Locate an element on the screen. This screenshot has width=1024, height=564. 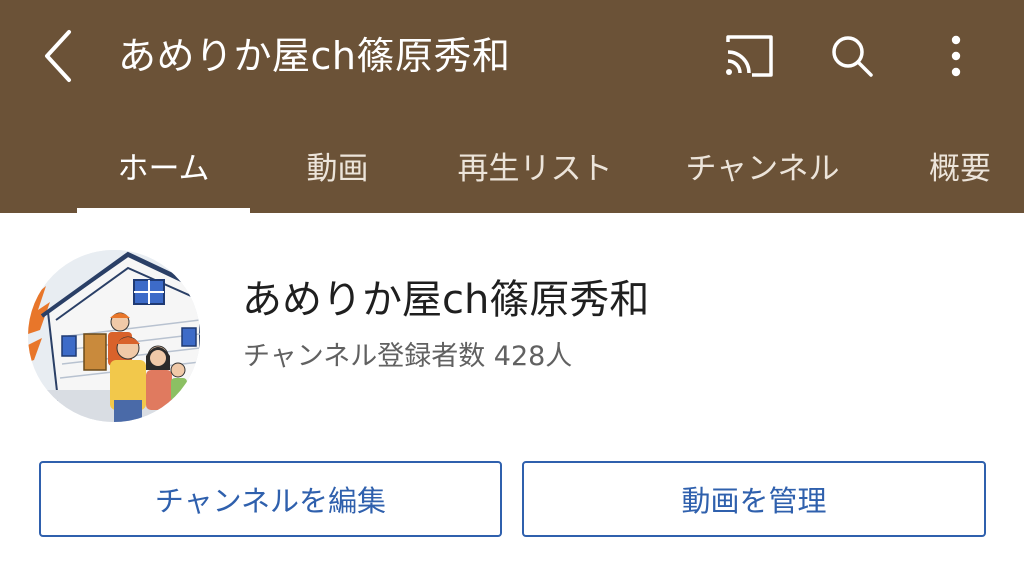
tab-channels: チャンネル is located at coordinates (762, 165).